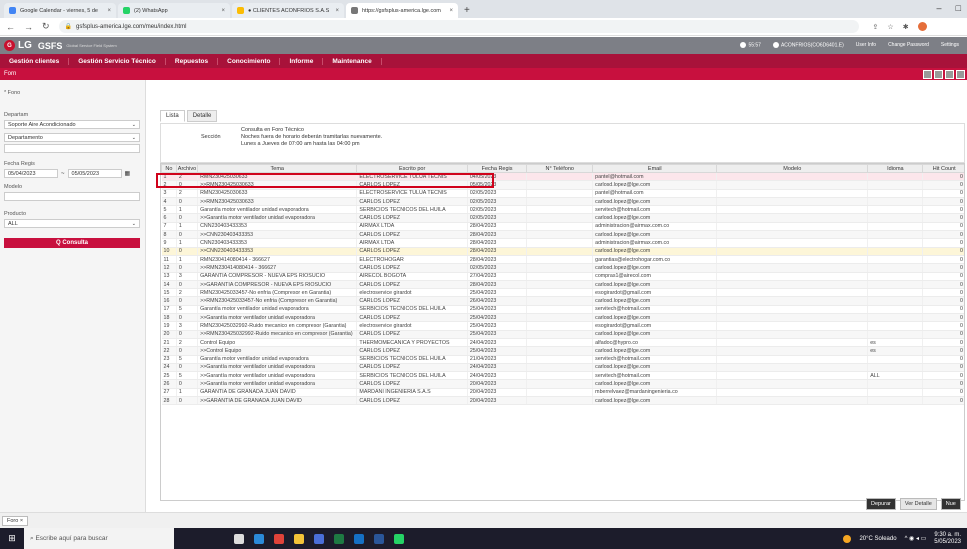 The height and width of the screenshot is (549, 967). Describe the element at coordinates (939, 8) in the screenshot. I see `minimize-icon: –` at that location.